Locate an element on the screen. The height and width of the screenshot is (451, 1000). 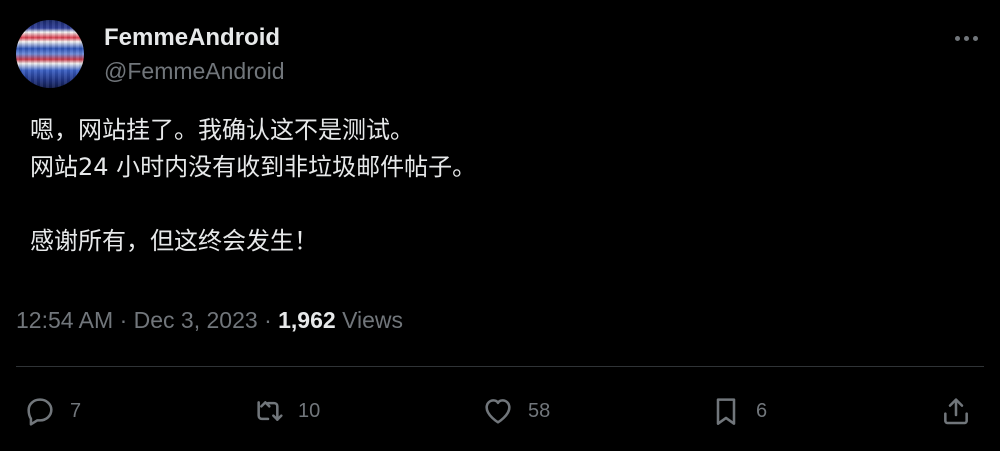
heart-icon is located at coordinates (498, 411).